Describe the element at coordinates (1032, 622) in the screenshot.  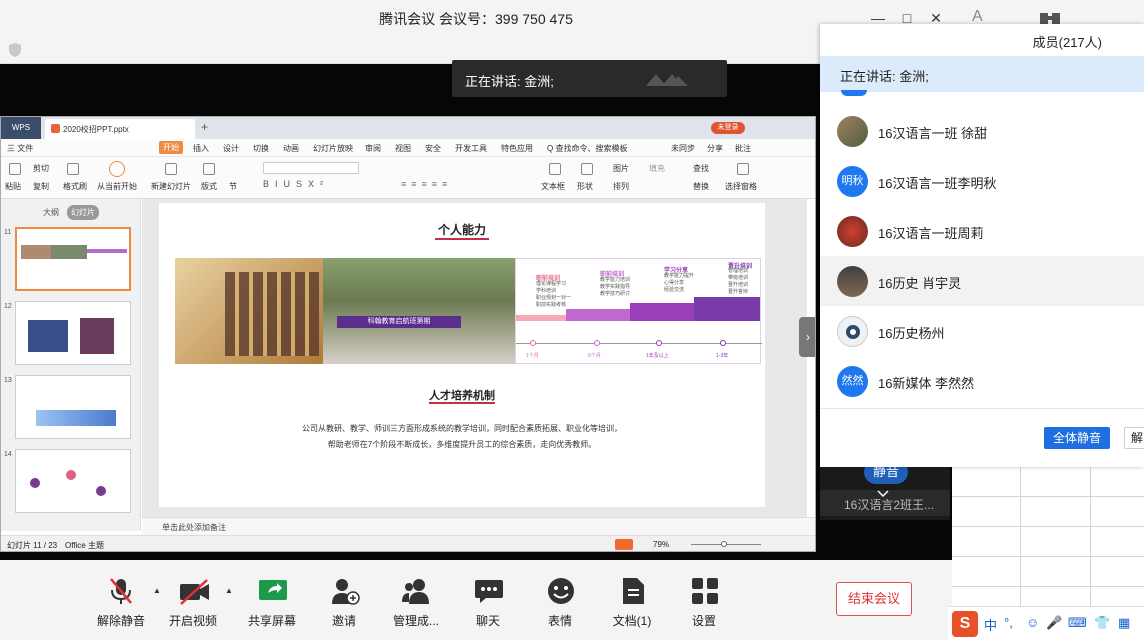
I see `emoji-ime-icon: ☺` at that location.